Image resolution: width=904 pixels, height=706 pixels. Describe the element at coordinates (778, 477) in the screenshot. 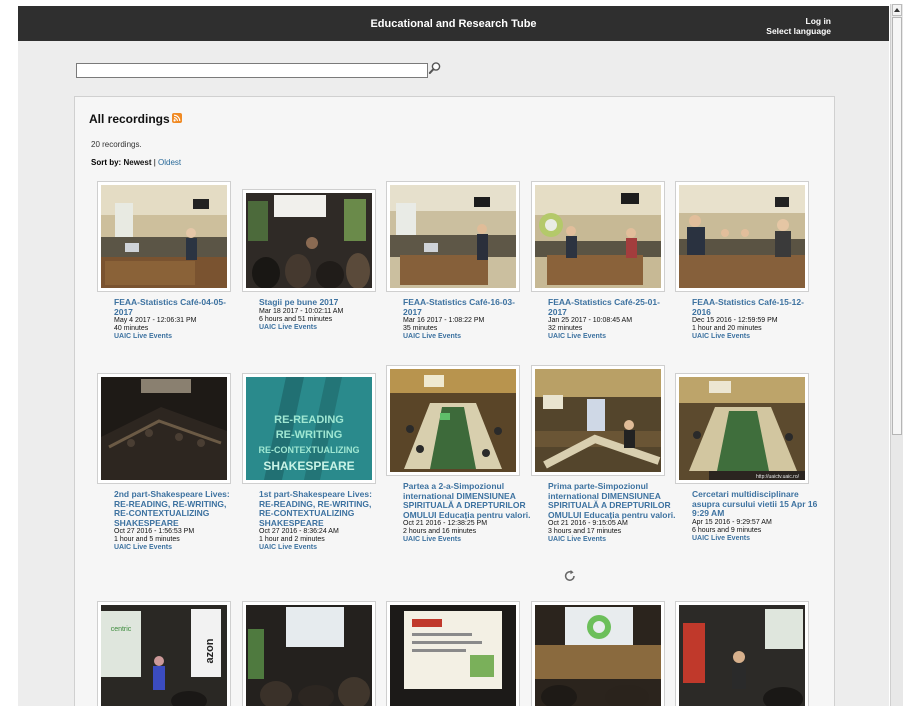

I see `video-watermark: http://uaictv.uaic.ro/` at that location.